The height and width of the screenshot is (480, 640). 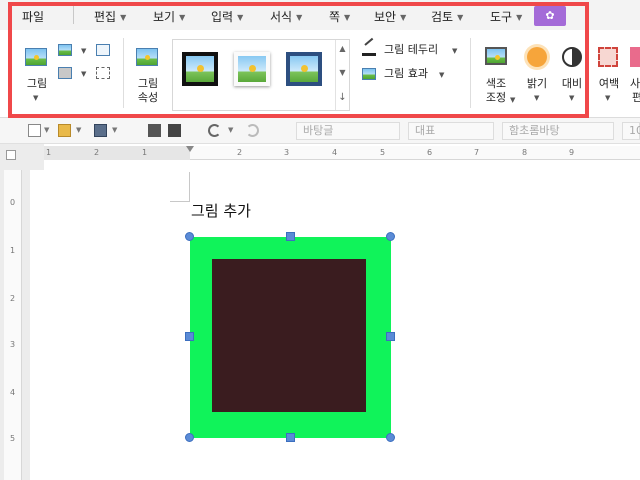 I want to click on rotate-icon, so click(x=103, y=50).